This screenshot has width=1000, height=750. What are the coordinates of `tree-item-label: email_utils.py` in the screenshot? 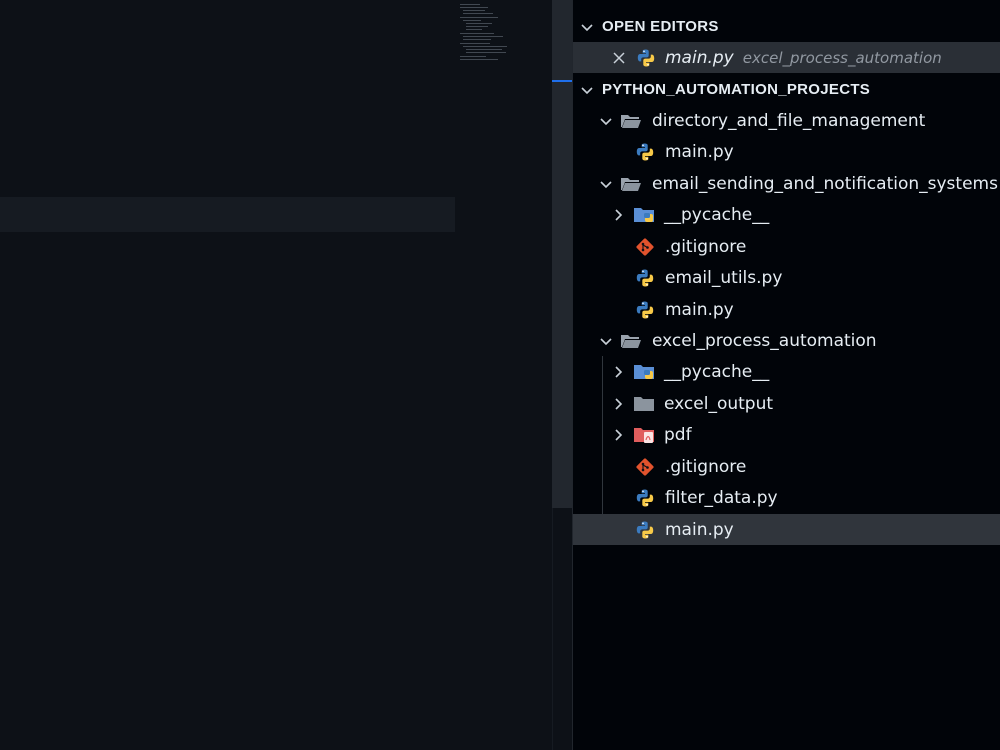 It's located at (724, 277).